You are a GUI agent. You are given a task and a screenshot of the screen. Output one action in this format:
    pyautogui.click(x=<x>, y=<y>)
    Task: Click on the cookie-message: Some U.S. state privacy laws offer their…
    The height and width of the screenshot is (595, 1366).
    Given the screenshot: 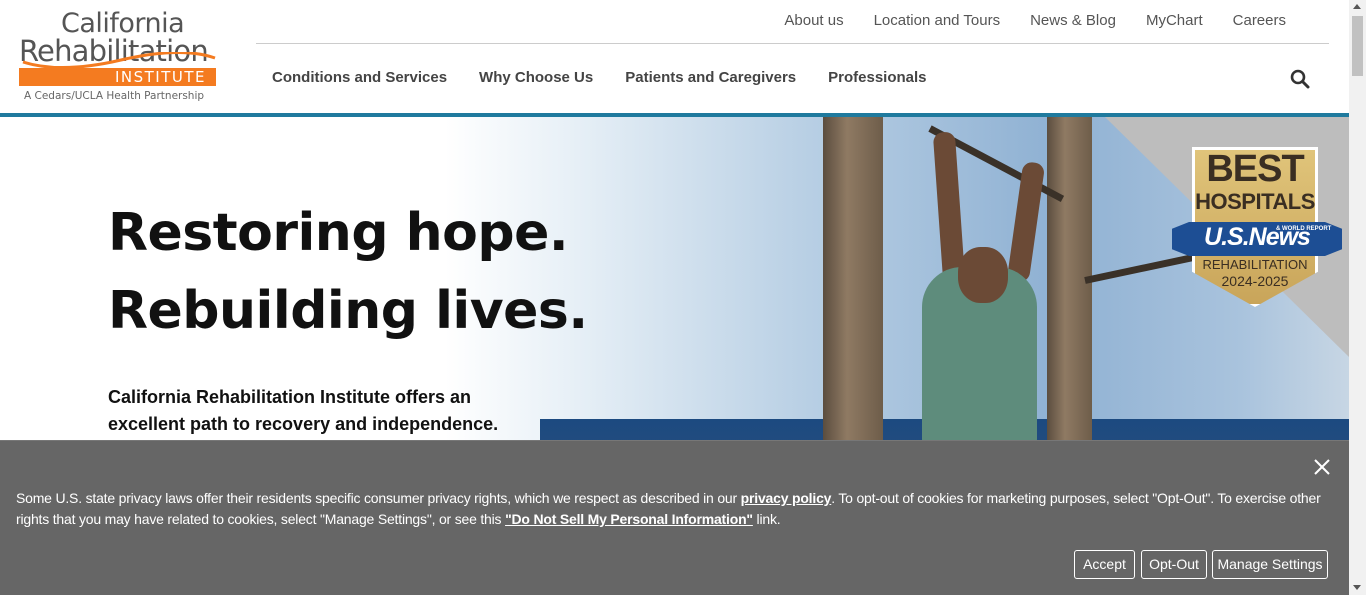 What is the action you would take?
    pyautogui.click(x=676, y=509)
    